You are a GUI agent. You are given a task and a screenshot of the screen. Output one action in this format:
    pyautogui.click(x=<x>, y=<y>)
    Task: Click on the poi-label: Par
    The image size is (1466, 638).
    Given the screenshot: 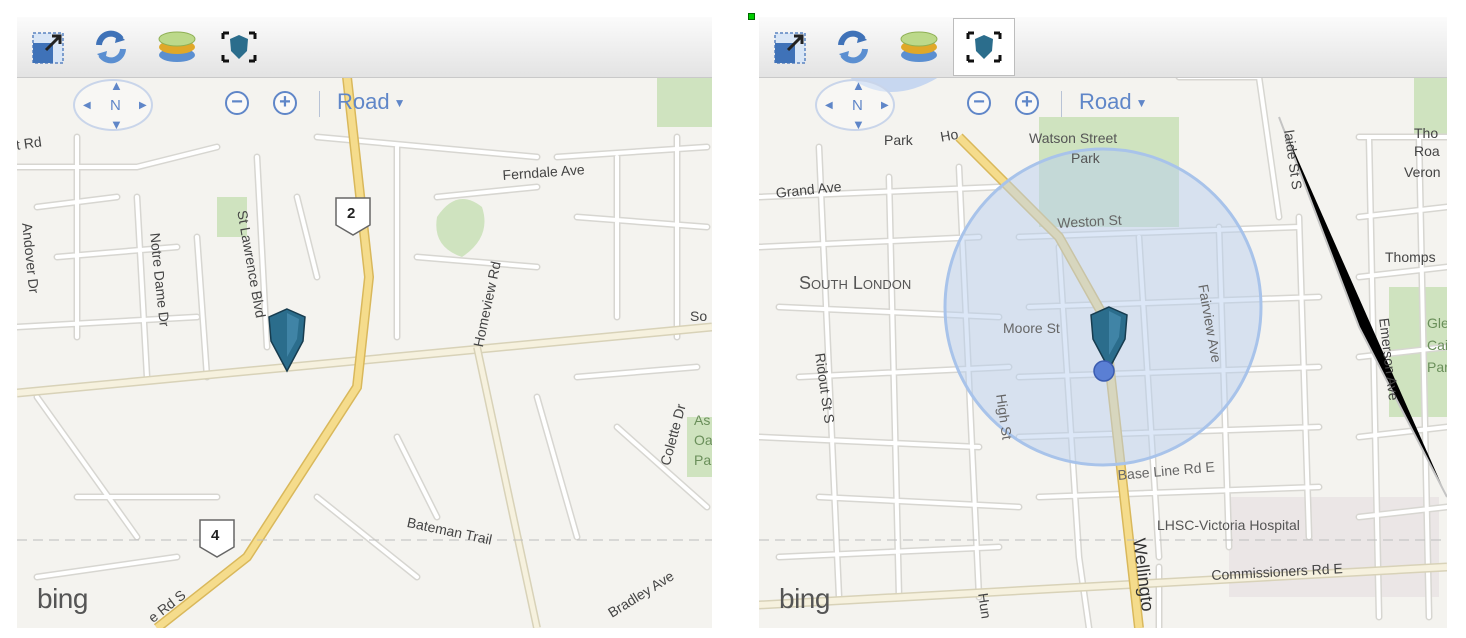 What is the action you would take?
    pyautogui.click(x=1437, y=367)
    